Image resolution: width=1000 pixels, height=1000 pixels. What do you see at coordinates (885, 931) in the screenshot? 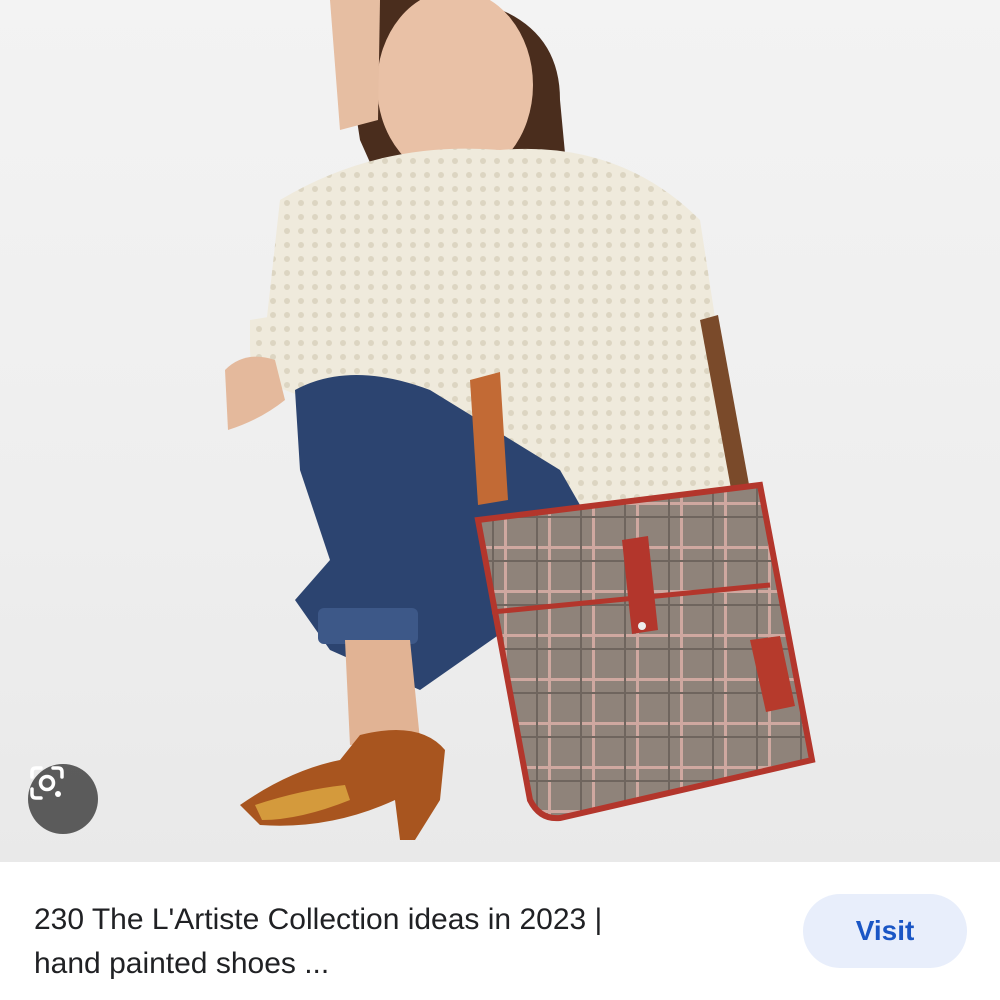
I see `visit-button: Visit` at bounding box center [885, 931].